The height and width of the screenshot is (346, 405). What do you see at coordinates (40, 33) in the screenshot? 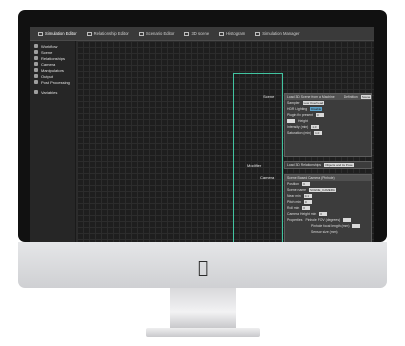
I see `edit-icon` at bounding box center [40, 33].